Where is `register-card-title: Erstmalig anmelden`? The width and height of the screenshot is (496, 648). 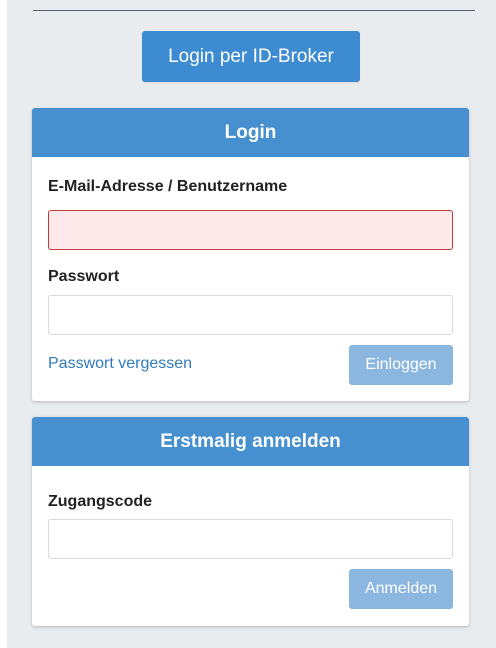
register-card-title: Erstmalig anmelden is located at coordinates (250, 441).